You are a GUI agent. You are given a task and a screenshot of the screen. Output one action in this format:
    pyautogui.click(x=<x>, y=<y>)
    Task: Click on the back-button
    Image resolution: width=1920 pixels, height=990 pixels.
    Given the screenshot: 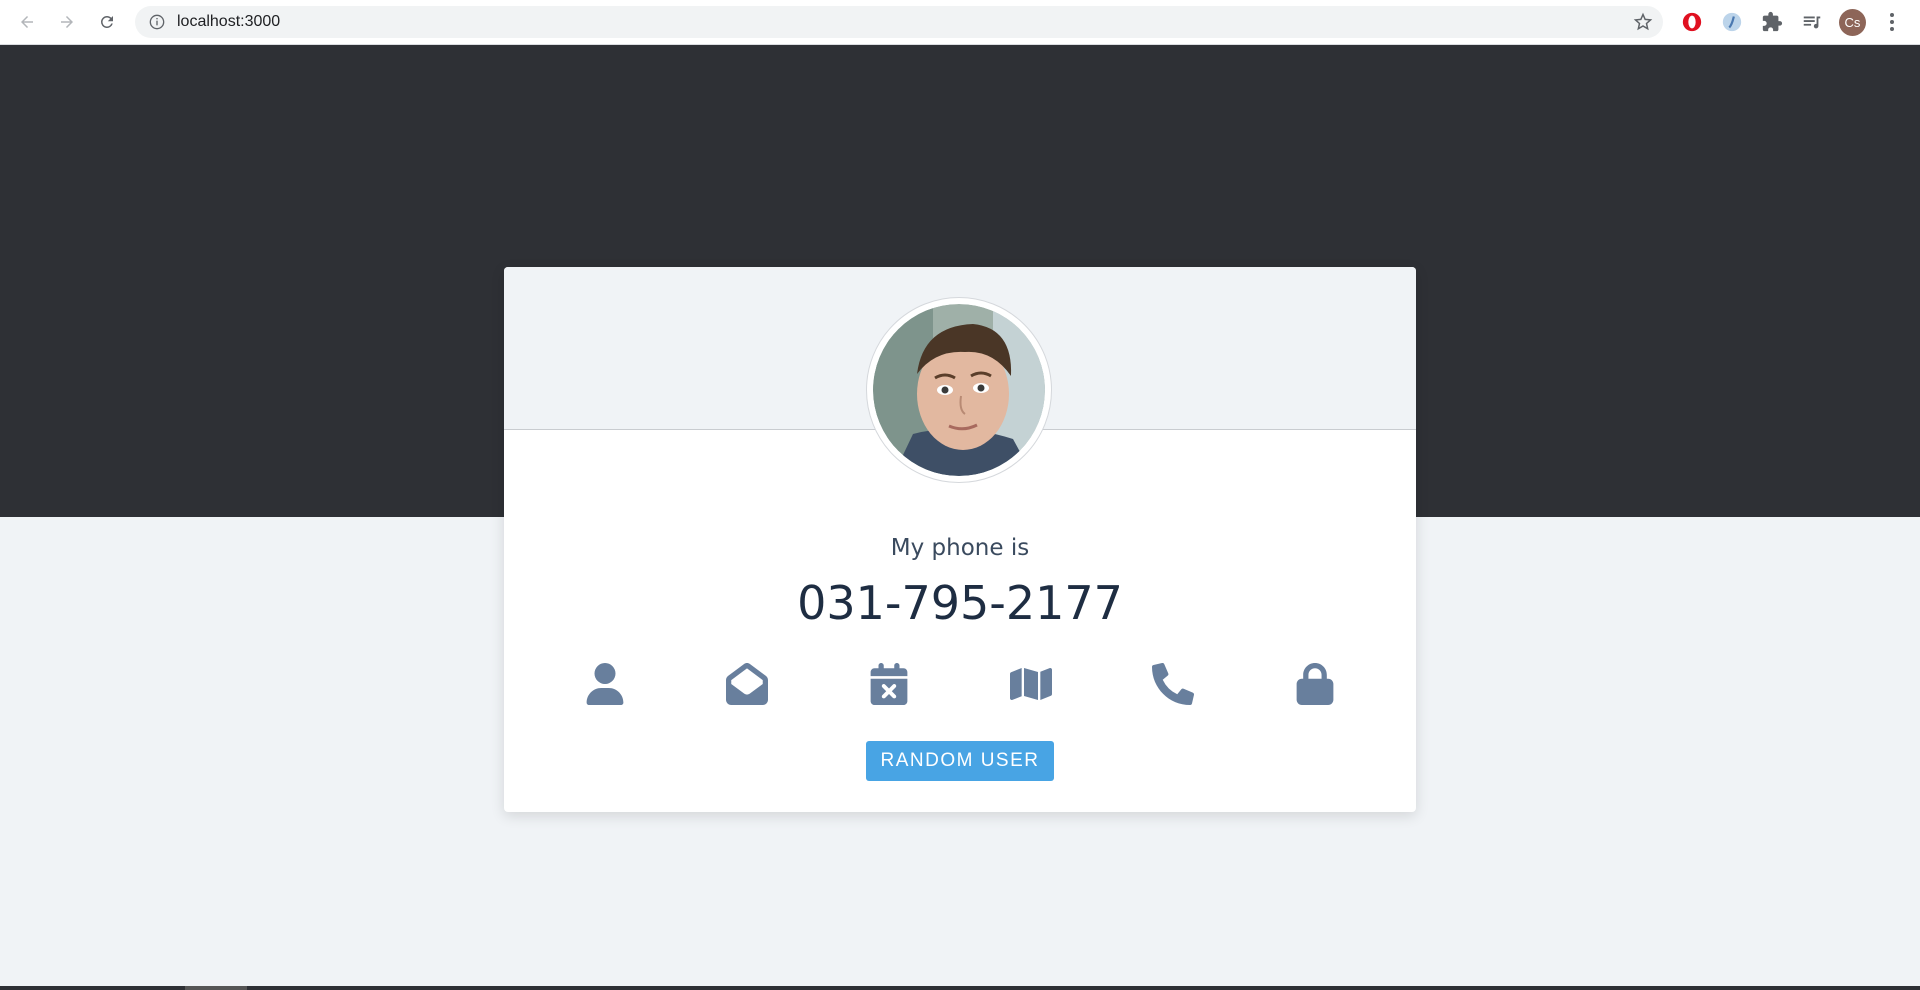 What is the action you would take?
    pyautogui.click(x=27, y=22)
    